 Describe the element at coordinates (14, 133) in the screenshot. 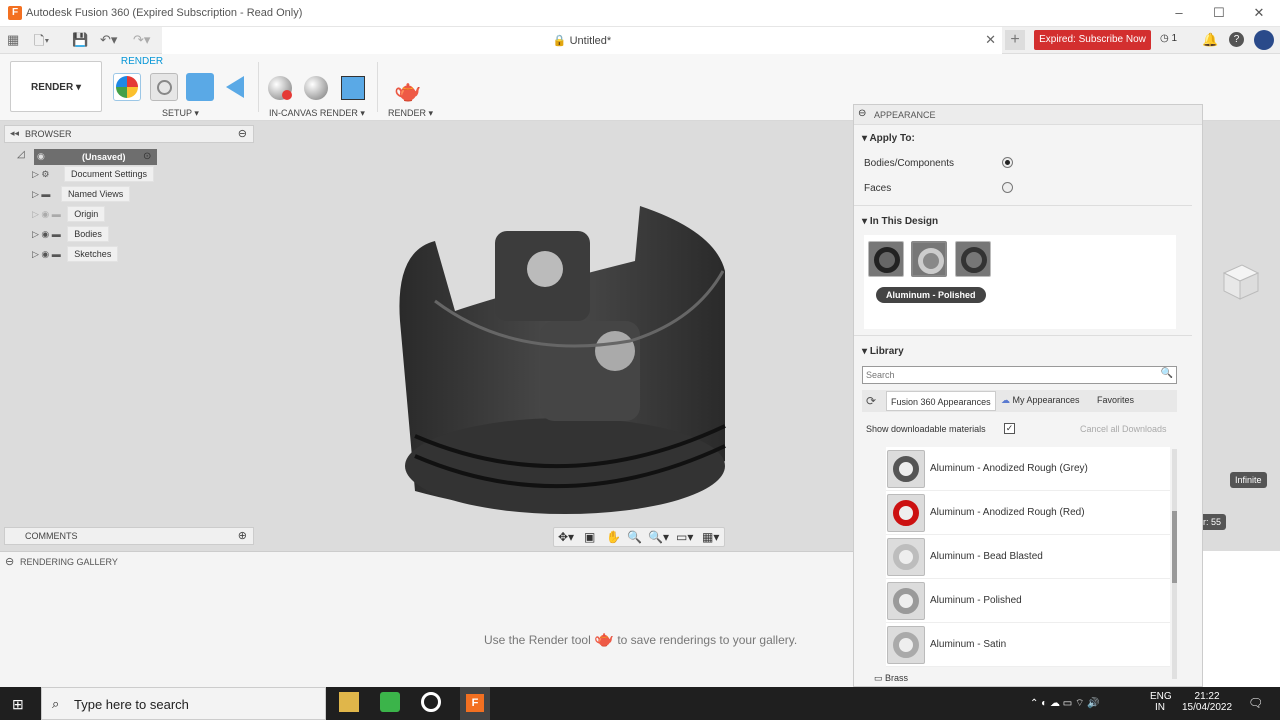

I see `collapse-icon: ◂◂` at that location.